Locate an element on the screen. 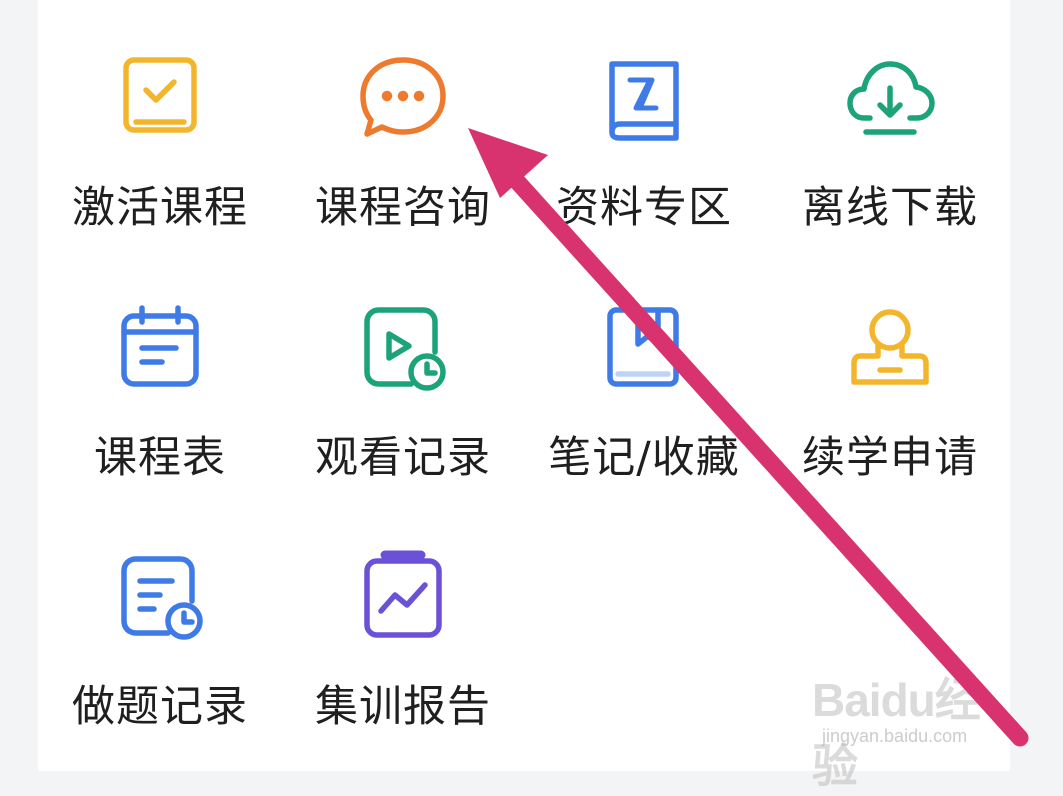 This screenshot has height=796, width=1063. report-chart-icon is located at coordinates (403, 597).